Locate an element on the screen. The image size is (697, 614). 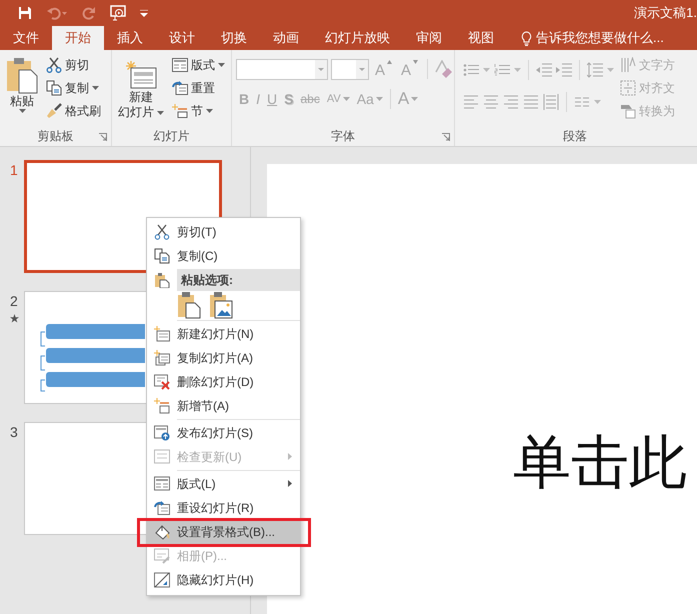
slideshow-icon is located at coordinates (118, 13).